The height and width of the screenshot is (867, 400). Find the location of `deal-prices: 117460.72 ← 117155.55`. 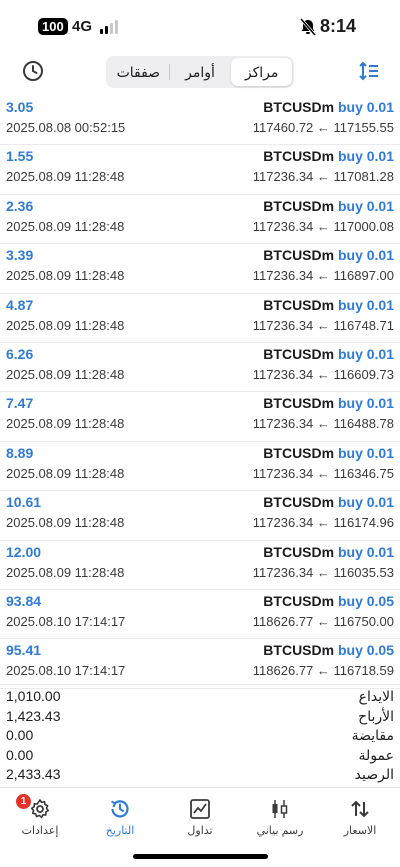

deal-prices: 117460.72 ← 117155.55 is located at coordinates (323, 127).